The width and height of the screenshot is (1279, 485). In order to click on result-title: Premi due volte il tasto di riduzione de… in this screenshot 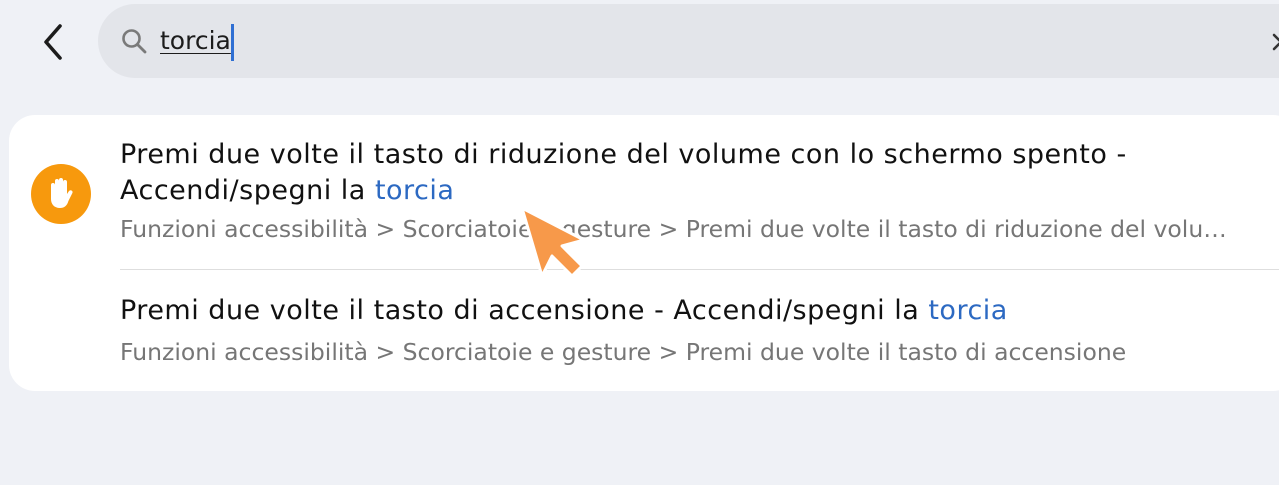, I will do `click(623, 172)`.